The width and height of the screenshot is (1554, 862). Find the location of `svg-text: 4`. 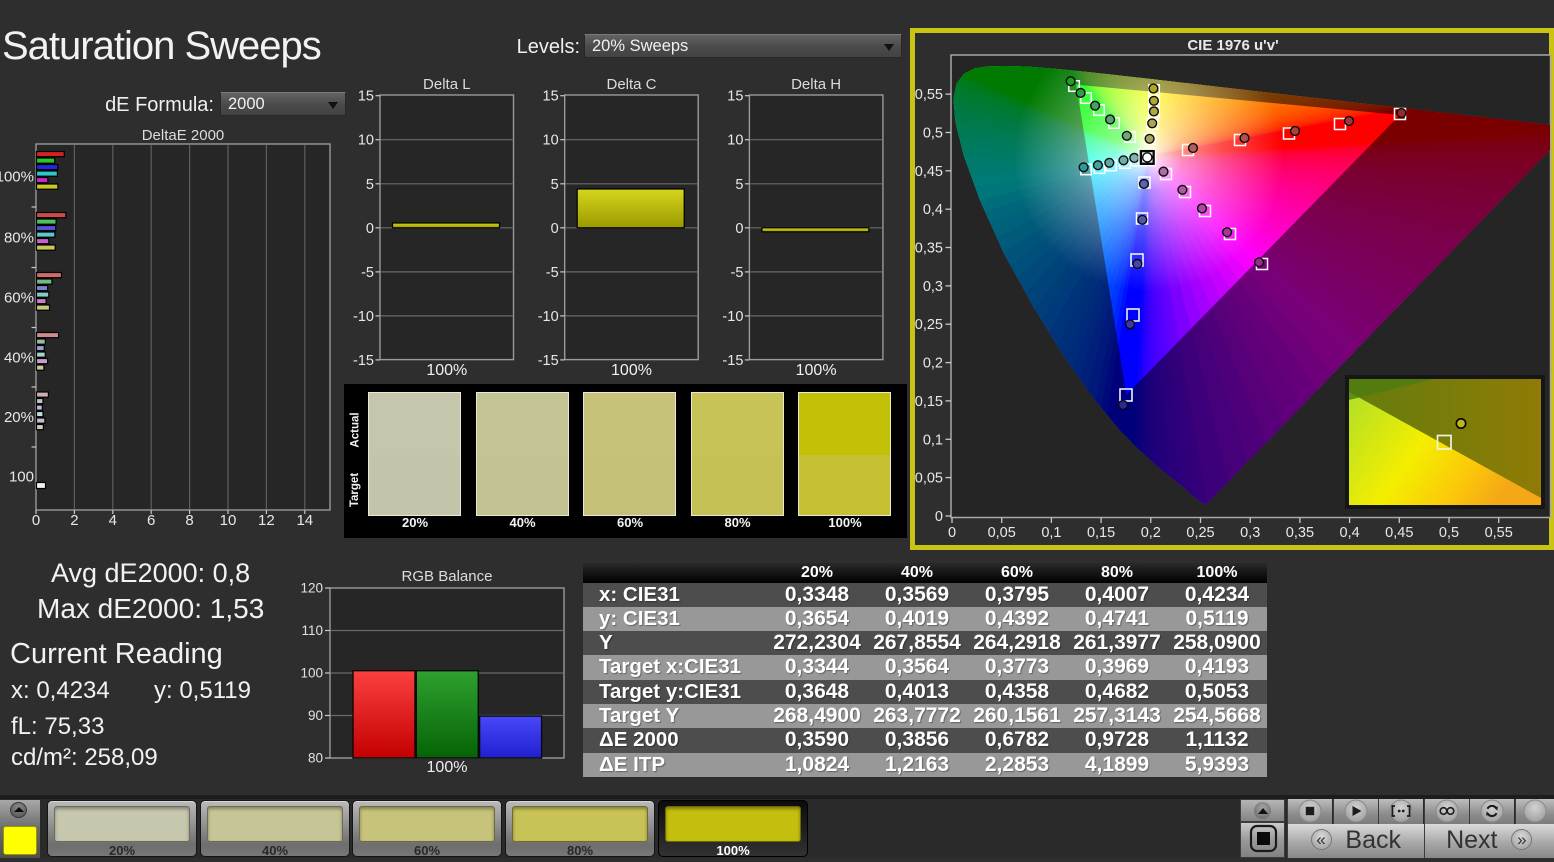

svg-text: 4 is located at coordinates (113, 520).